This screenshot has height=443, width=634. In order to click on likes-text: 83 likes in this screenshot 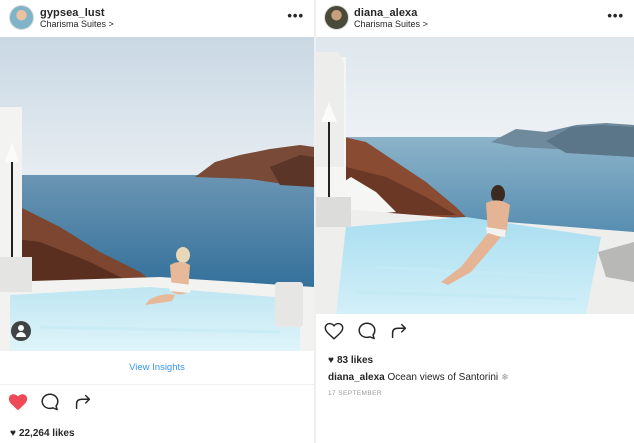, I will do `click(355, 360)`.